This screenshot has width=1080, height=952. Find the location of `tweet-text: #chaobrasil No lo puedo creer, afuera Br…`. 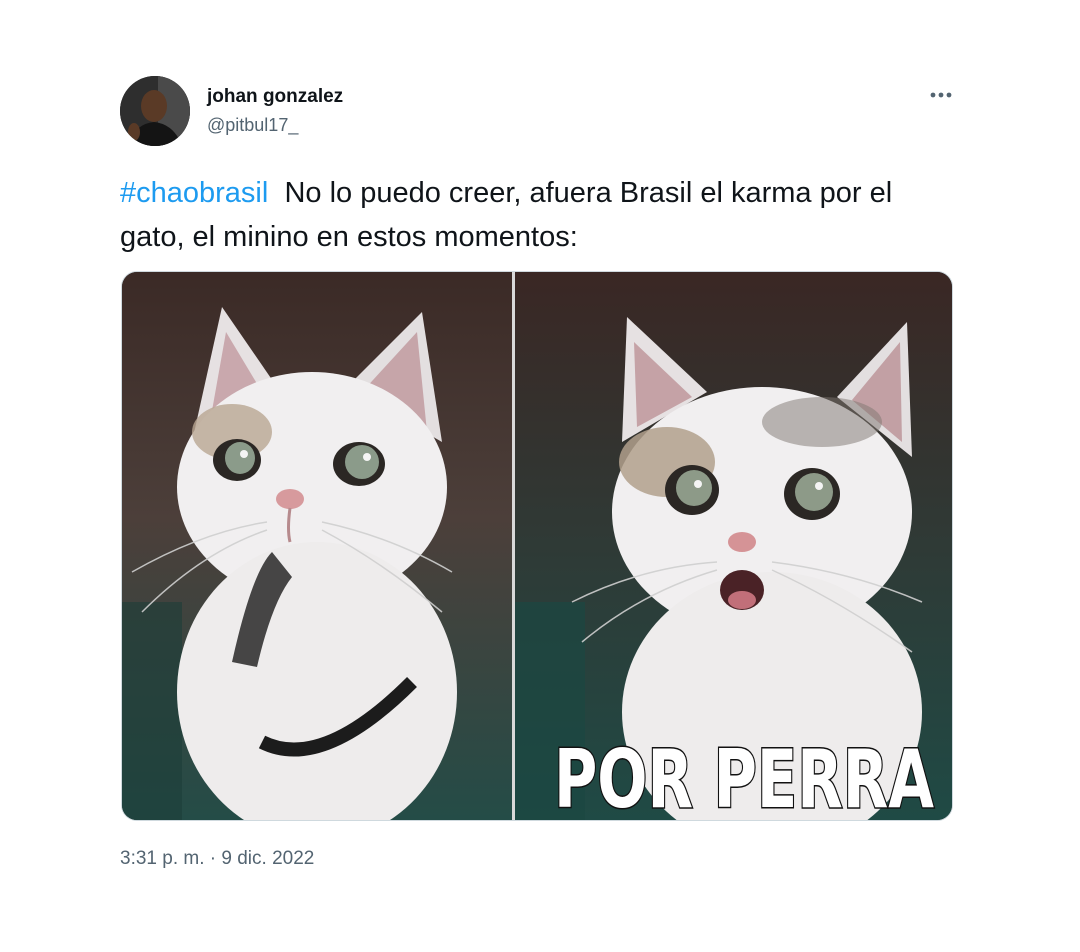

tweet-text: #chaobrasil No lo puedo creer, afuera Br… is located at coordinates (540, 215).